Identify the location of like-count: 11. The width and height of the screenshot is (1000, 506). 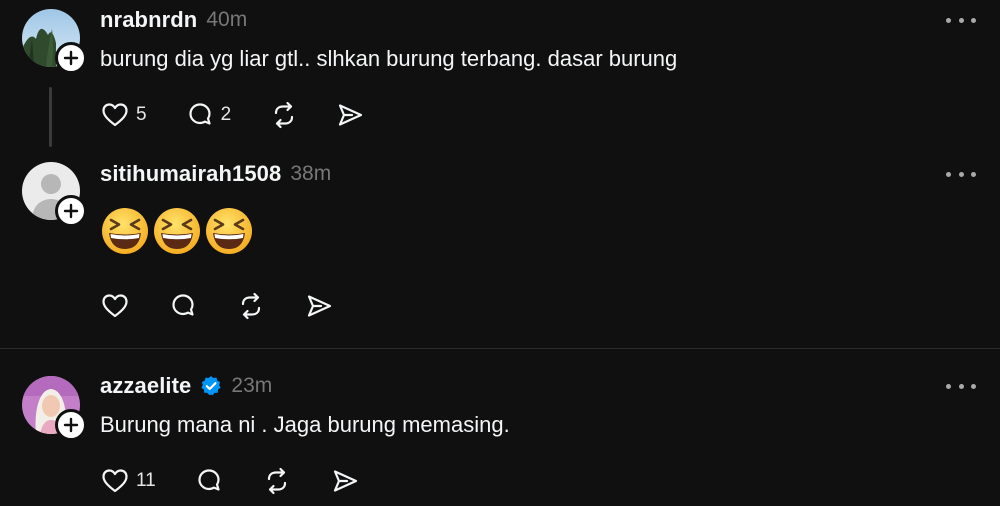
(146, 480).